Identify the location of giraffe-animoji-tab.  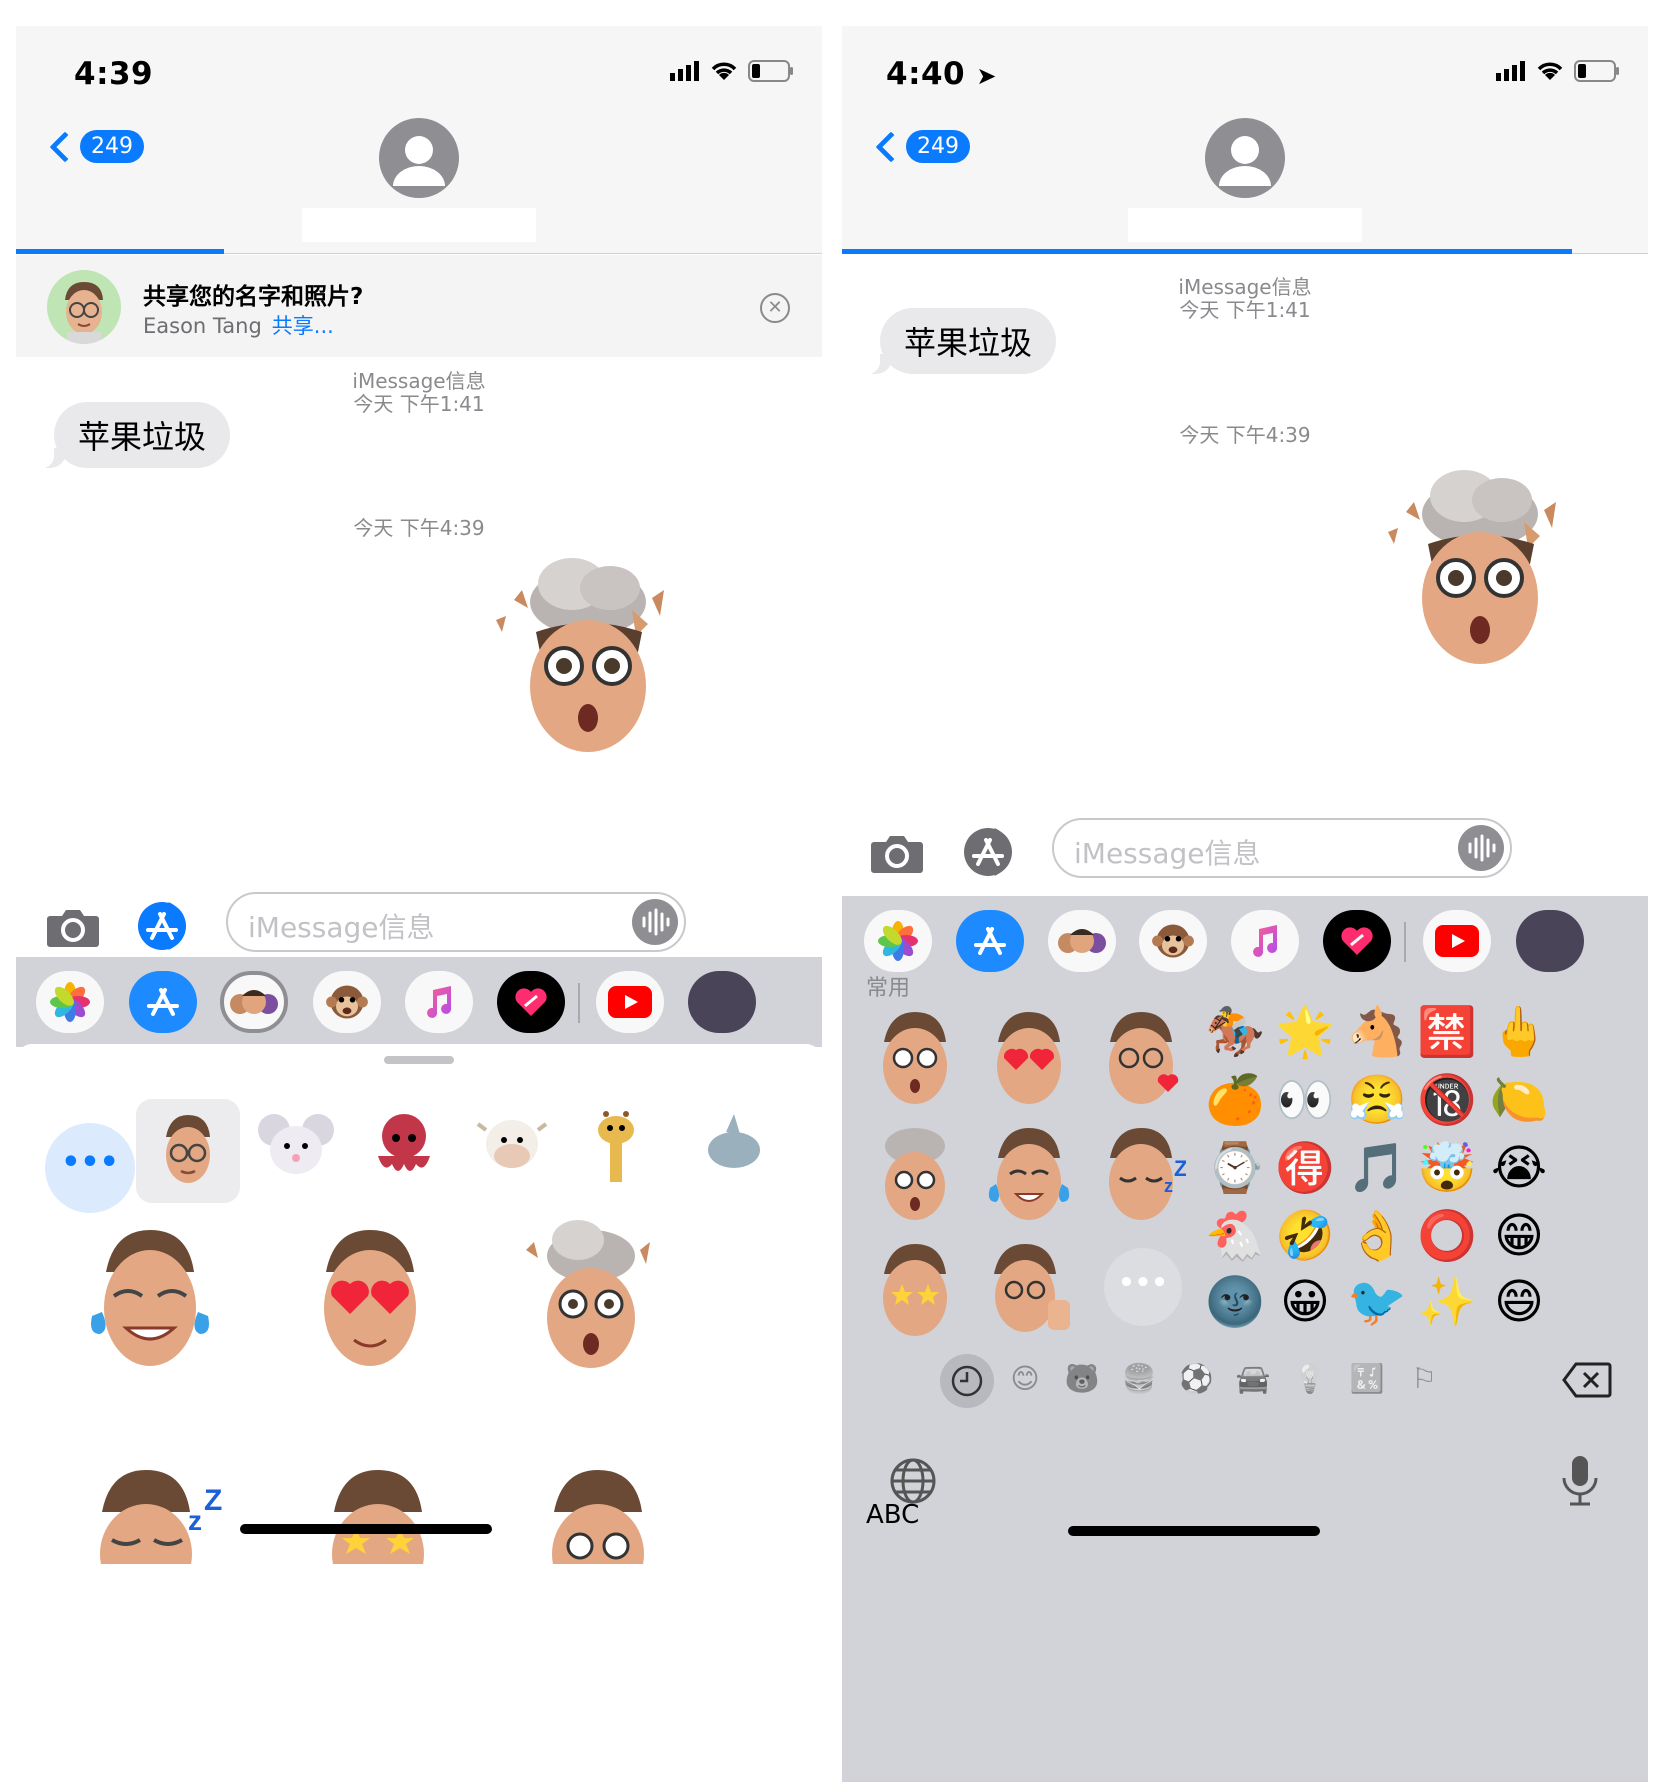
(616, 1146).